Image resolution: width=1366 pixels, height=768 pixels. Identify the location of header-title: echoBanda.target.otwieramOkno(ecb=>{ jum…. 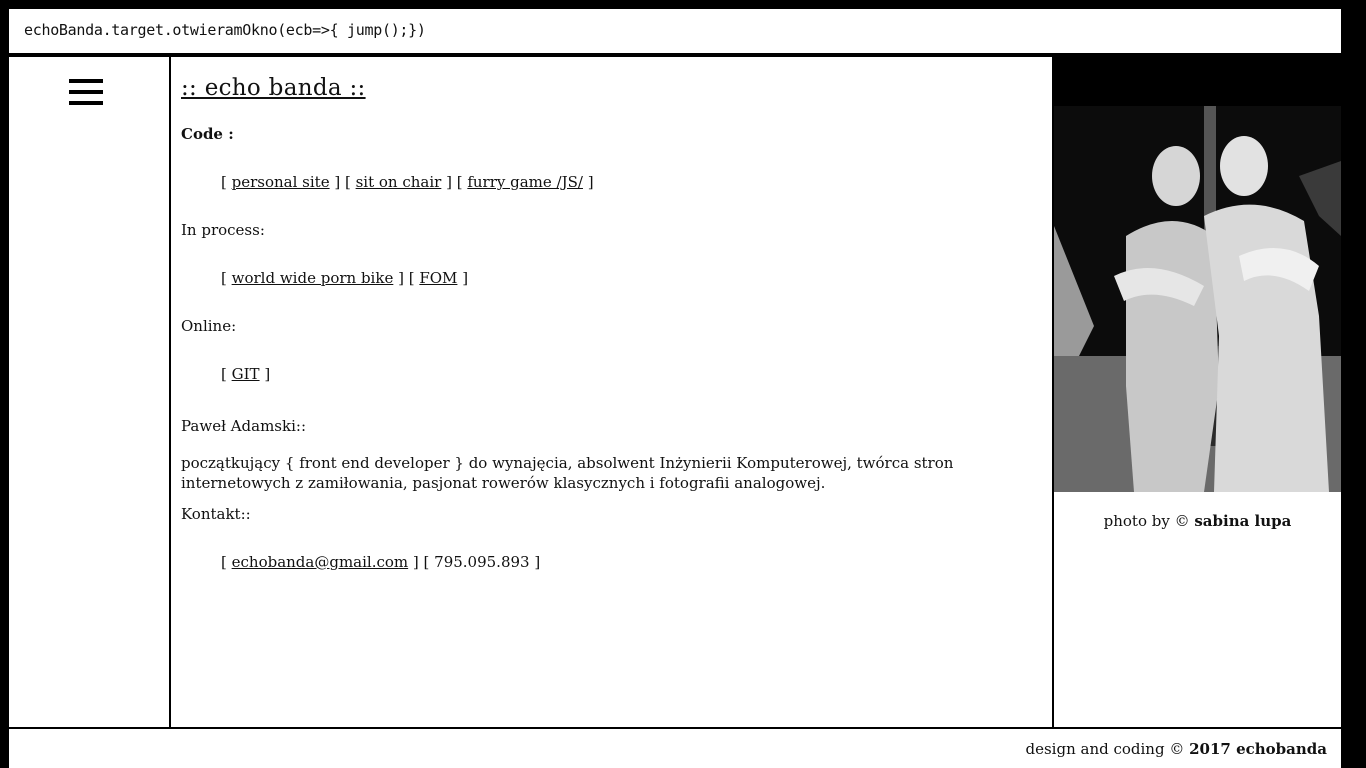
(225, 30).